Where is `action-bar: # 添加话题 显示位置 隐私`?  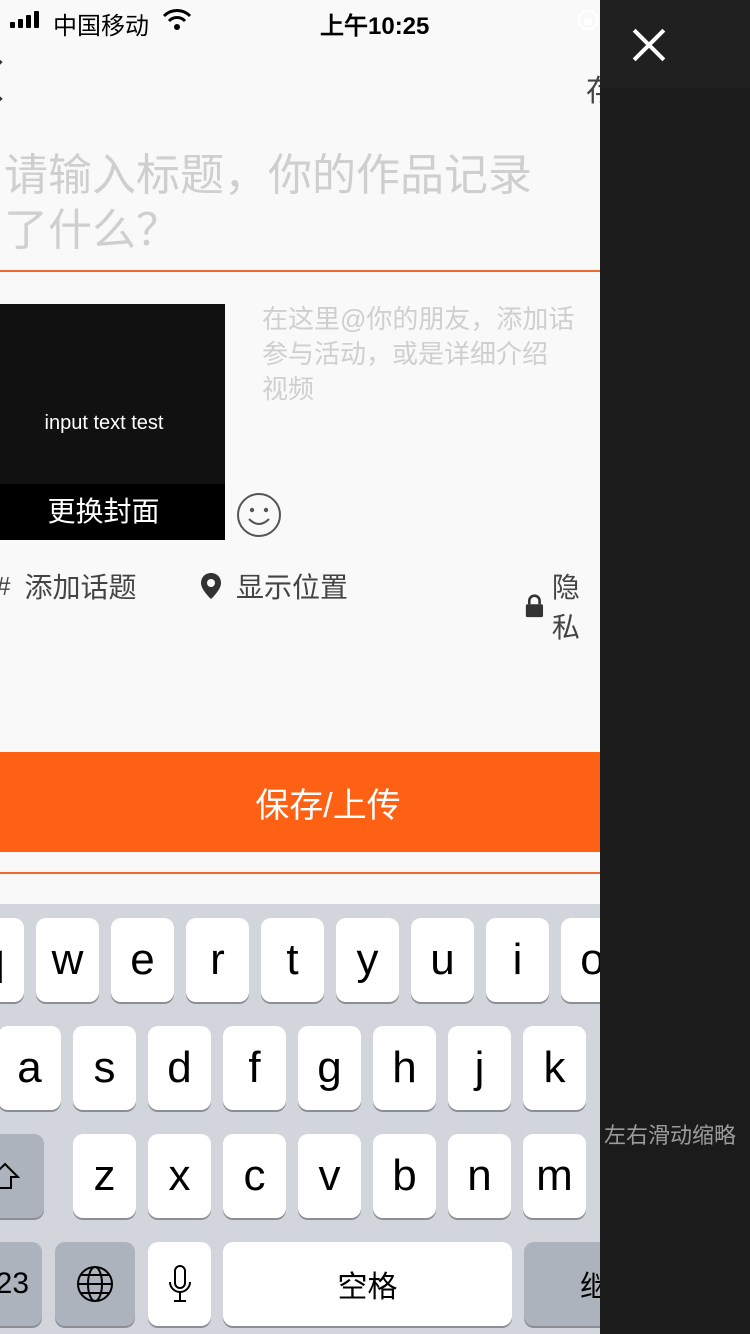 action-bar: # 添加话题 显示位置 隐私 is located at coordinates (300, 605).